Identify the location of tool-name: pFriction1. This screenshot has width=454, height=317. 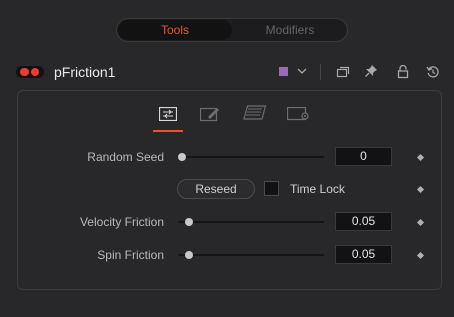
(85, 72).